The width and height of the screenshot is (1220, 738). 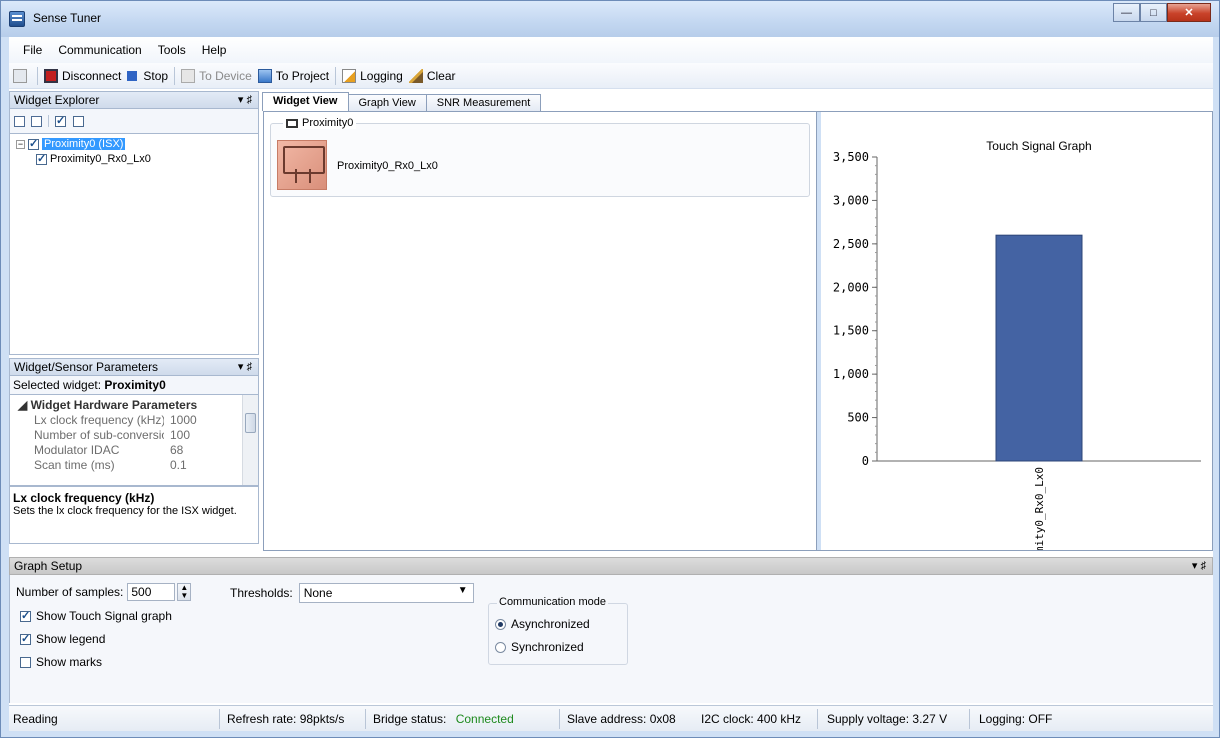 What do you see at coordinates (286, 719) in the screenshot?
I see `status-refresh-rate: Refresh rate: 98pkts/s` at bounding box center [286, 719].